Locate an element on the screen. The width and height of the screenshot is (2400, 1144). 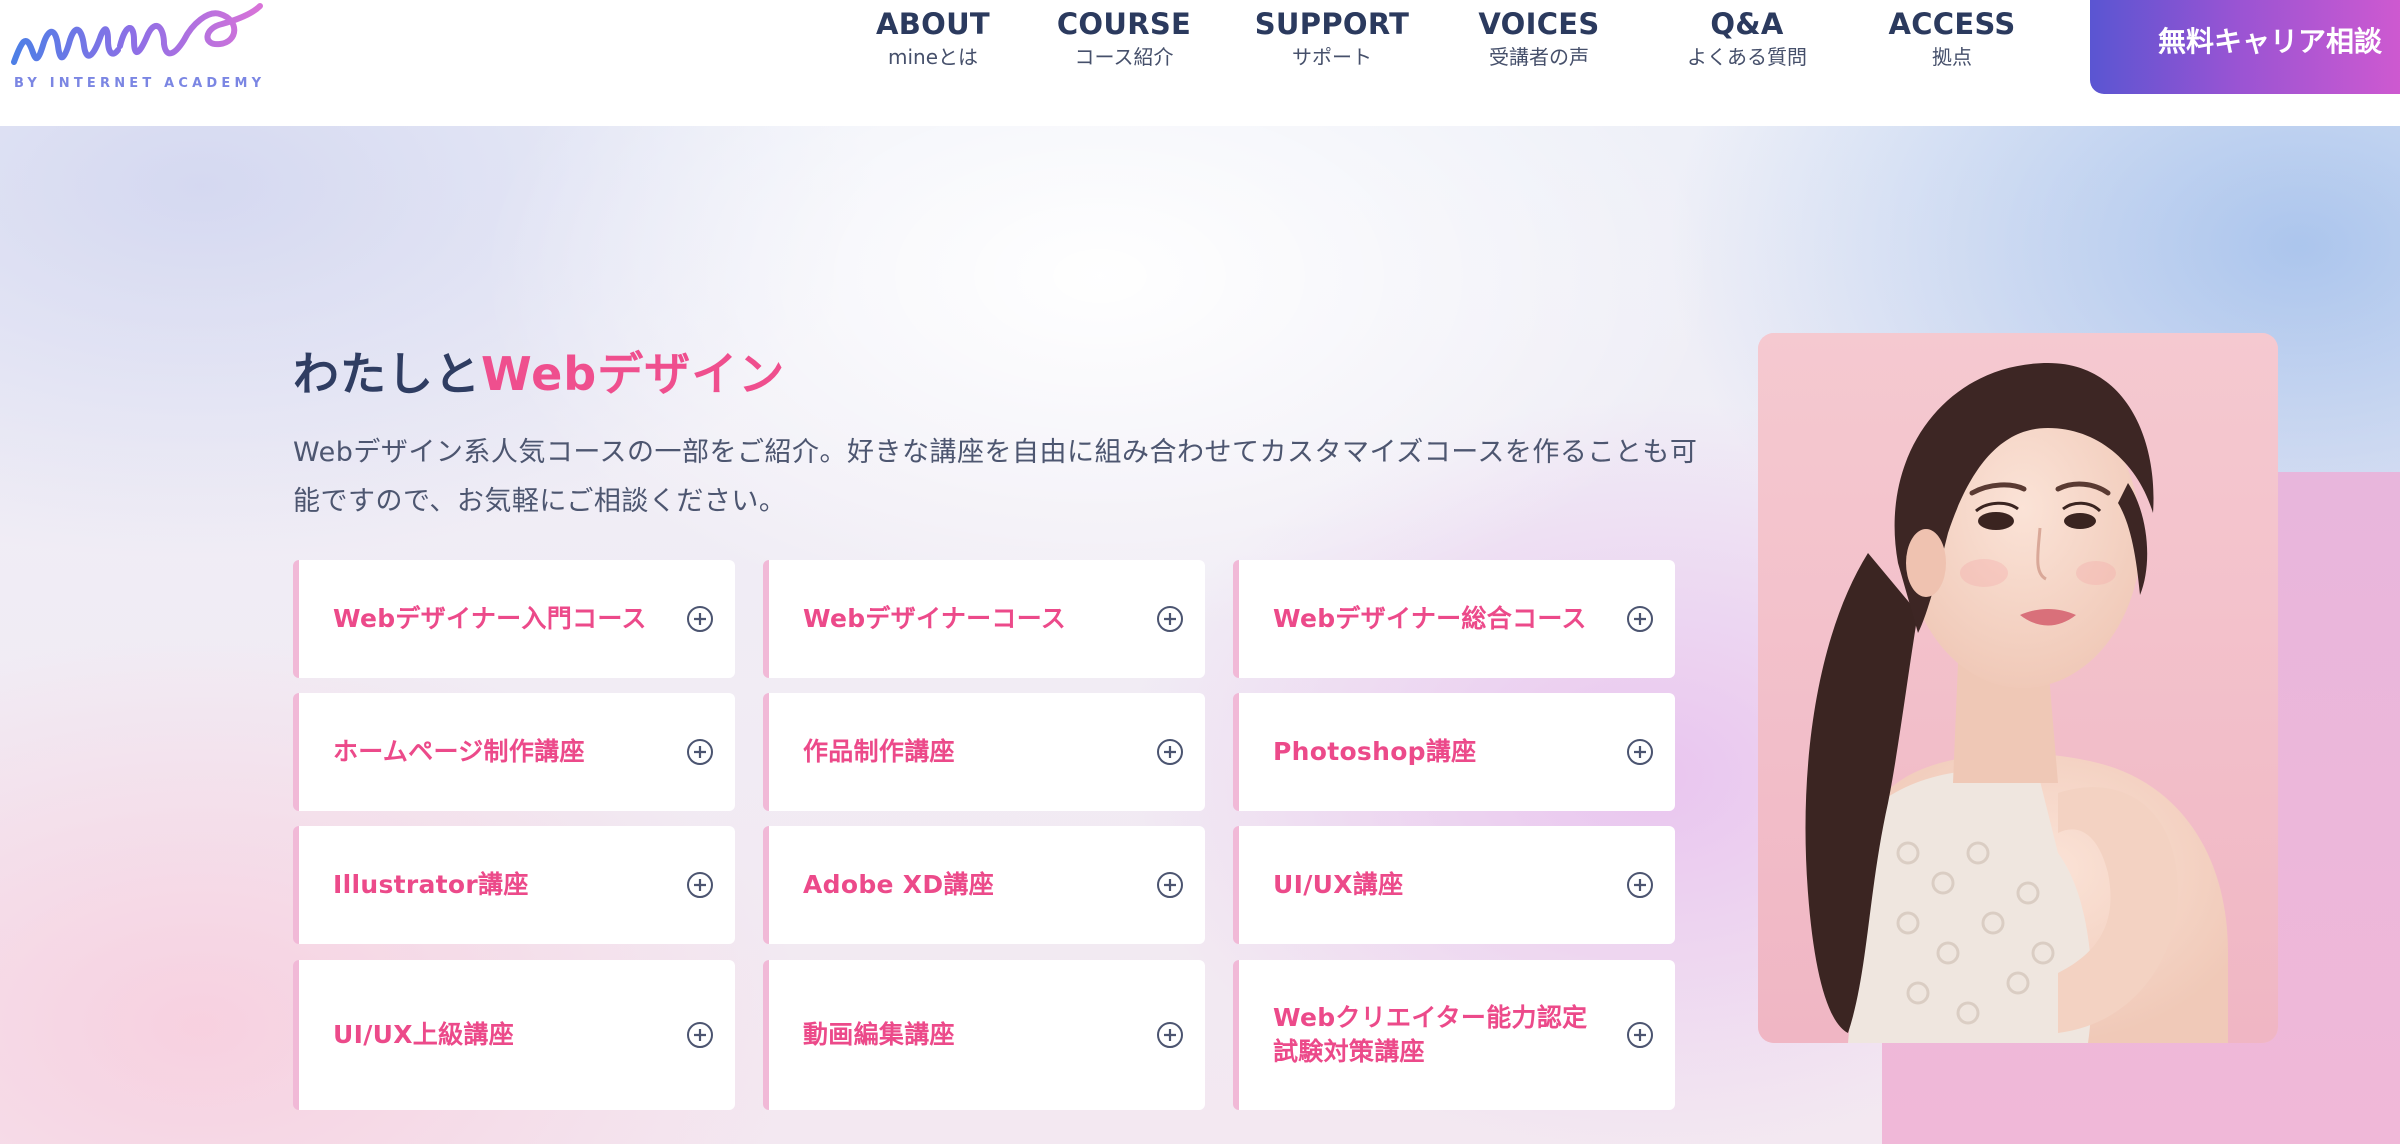
nav-item-sublabel: サポート is located at coordinates (1332, 57).